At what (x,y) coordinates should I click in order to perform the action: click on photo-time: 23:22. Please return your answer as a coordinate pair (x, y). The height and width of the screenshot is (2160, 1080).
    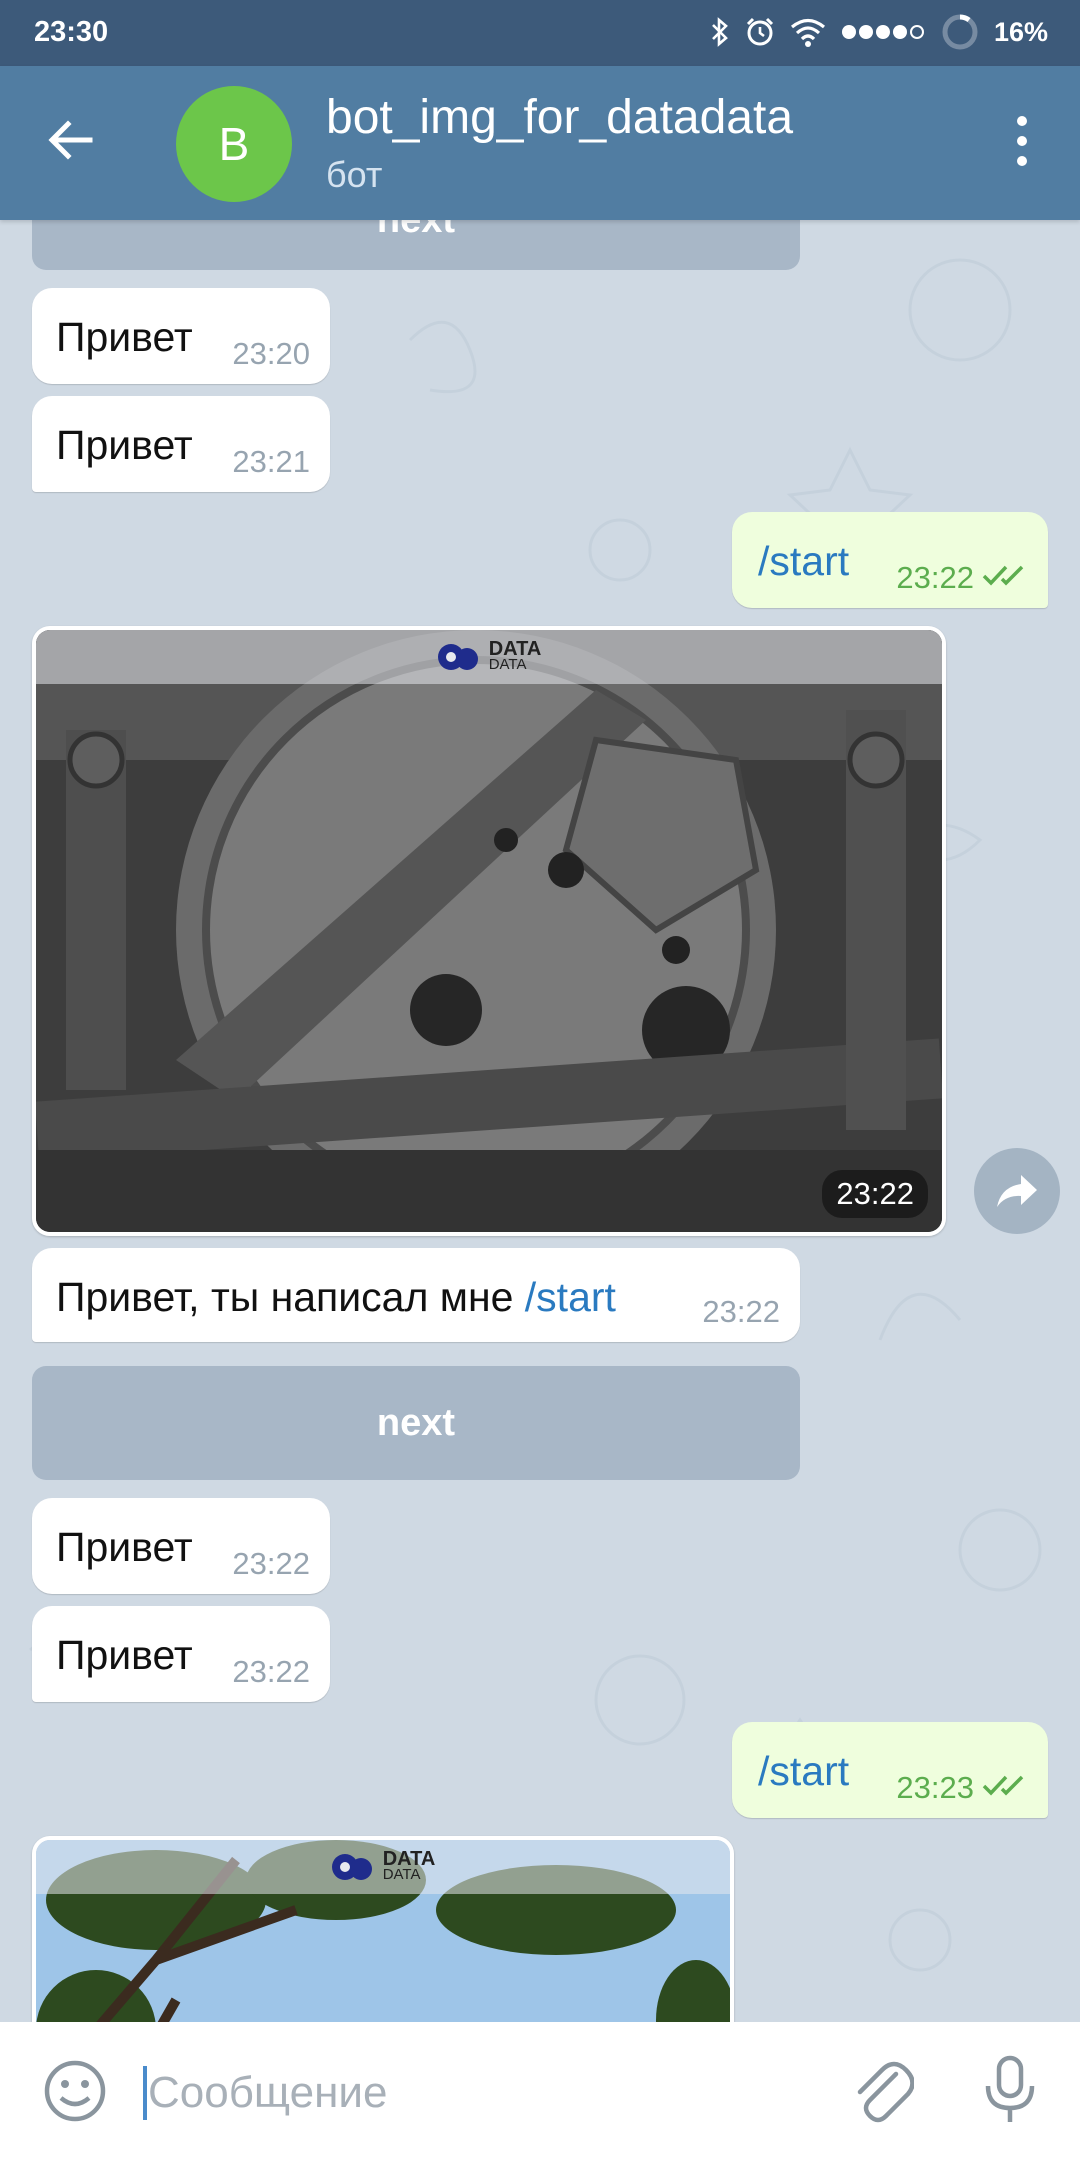
    Looking at the image, I should click on (875, 1194).